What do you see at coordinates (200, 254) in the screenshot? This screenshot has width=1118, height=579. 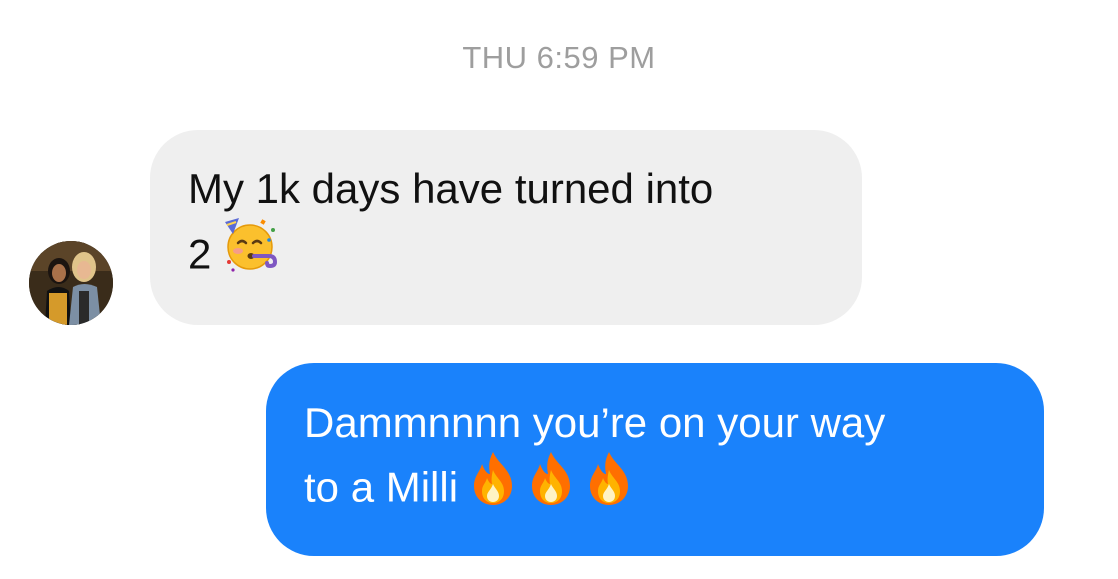 I see `message-text-fragment: 2` at bounding box center [200, 254].